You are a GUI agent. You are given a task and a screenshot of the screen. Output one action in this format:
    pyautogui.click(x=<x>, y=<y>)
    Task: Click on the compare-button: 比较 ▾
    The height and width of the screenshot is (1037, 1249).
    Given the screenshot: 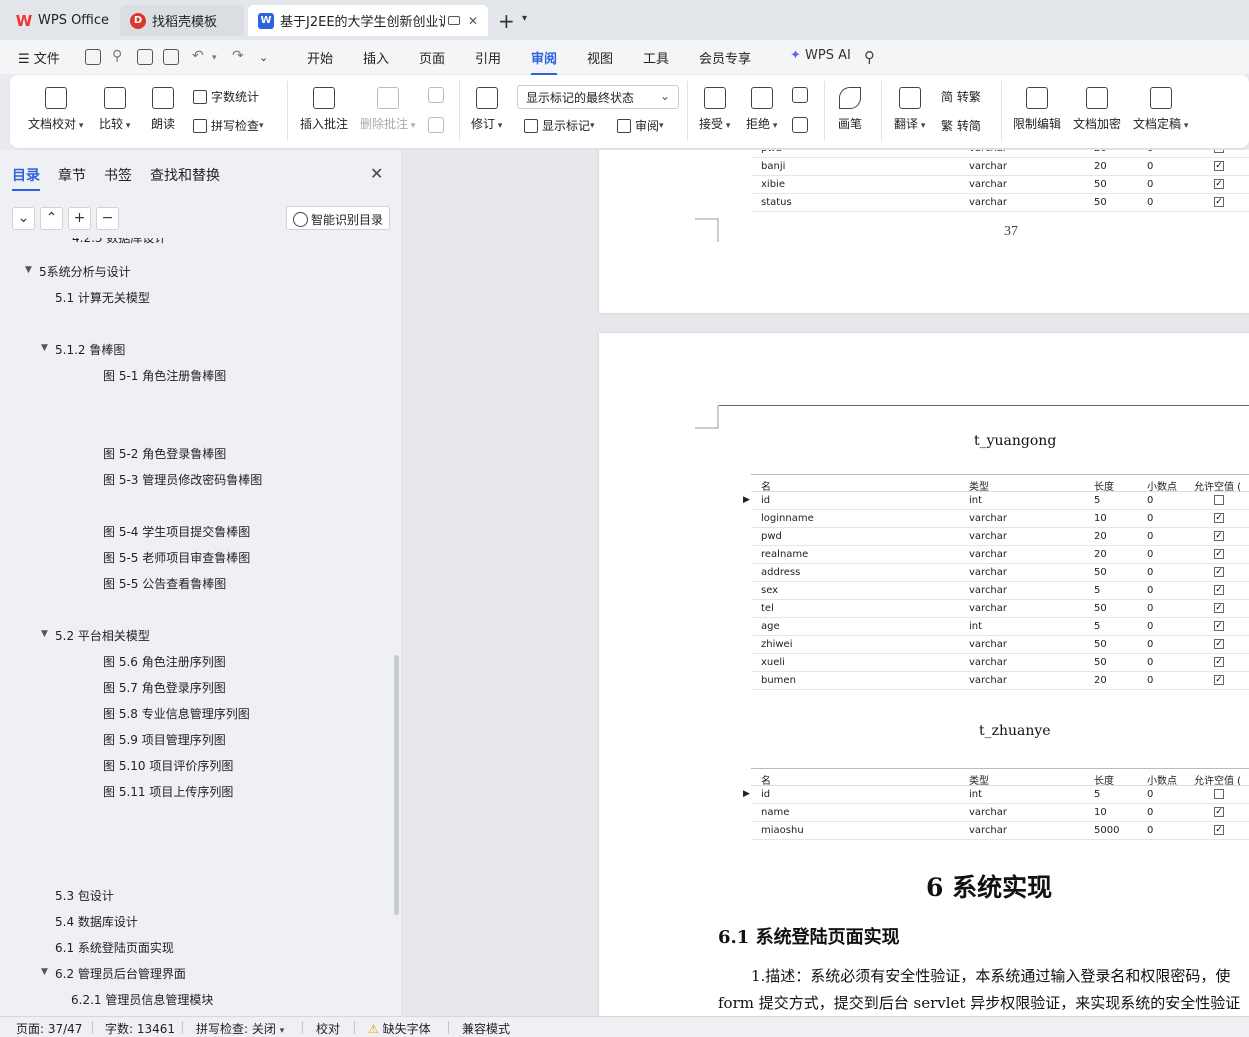 What is the action you would take?
    pyautogui.click(x=114, y=109)
    